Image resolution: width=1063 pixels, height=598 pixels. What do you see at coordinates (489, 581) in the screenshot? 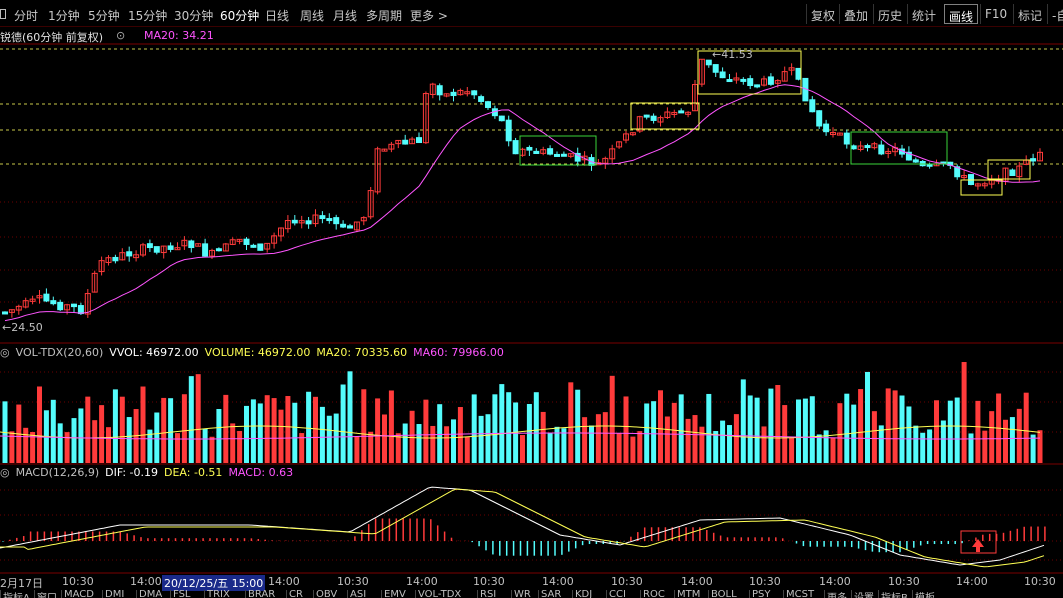
I see `time-label-7: 10:30` at bounding box center [489, 581].